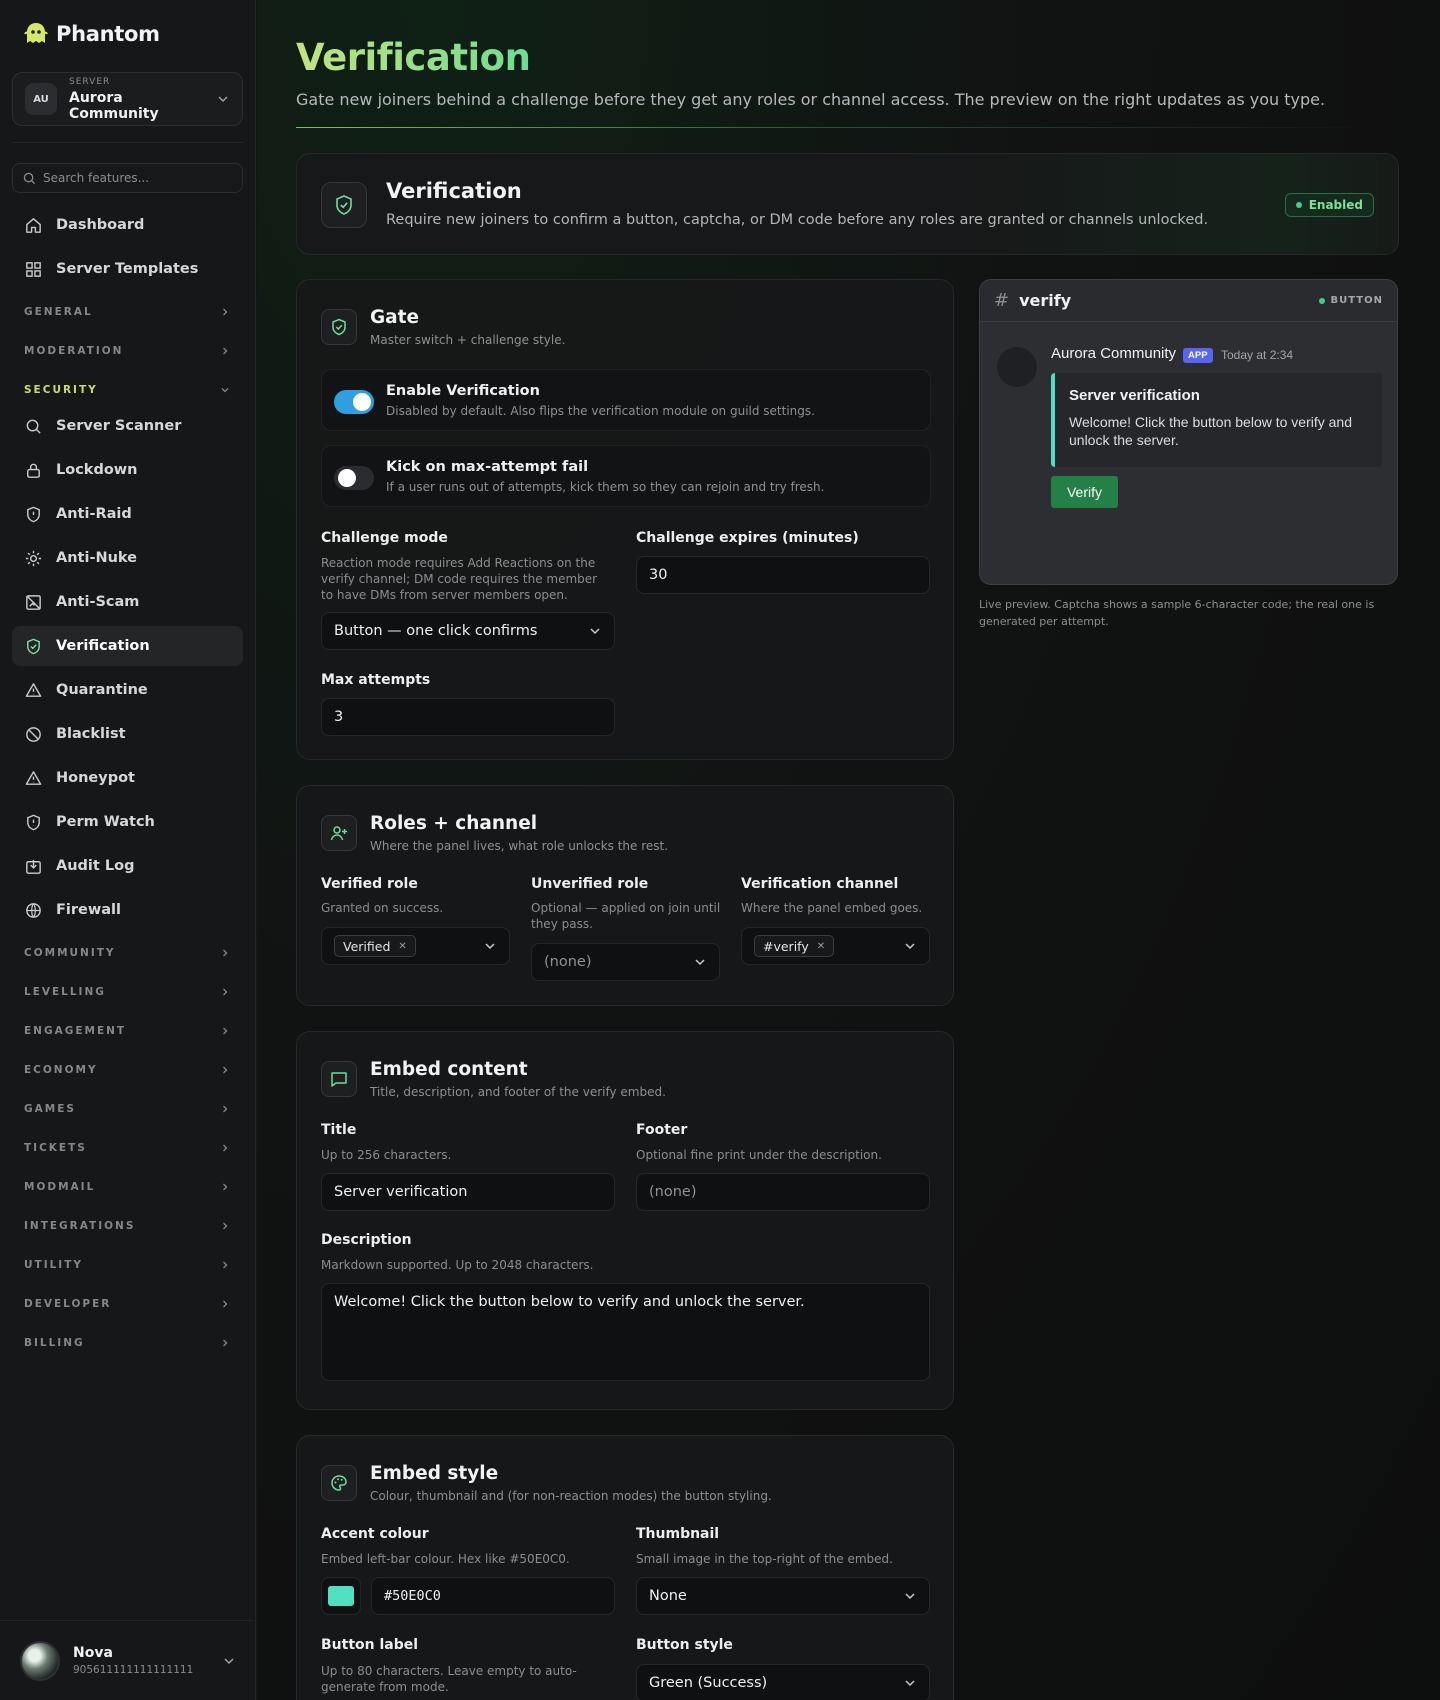 The width and height of the screenshot is (1440, 1700). What do you see at coordinates (127, 351) in the screenshot?
I see `nav-section-moderation: MODERATION` at bounding box center [127, 351].